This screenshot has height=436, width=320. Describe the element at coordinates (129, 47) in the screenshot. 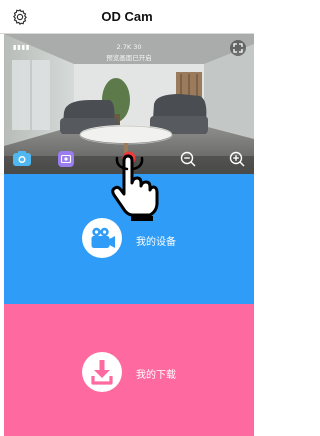

I see `resolution-label: 2.7K 30` at that location.